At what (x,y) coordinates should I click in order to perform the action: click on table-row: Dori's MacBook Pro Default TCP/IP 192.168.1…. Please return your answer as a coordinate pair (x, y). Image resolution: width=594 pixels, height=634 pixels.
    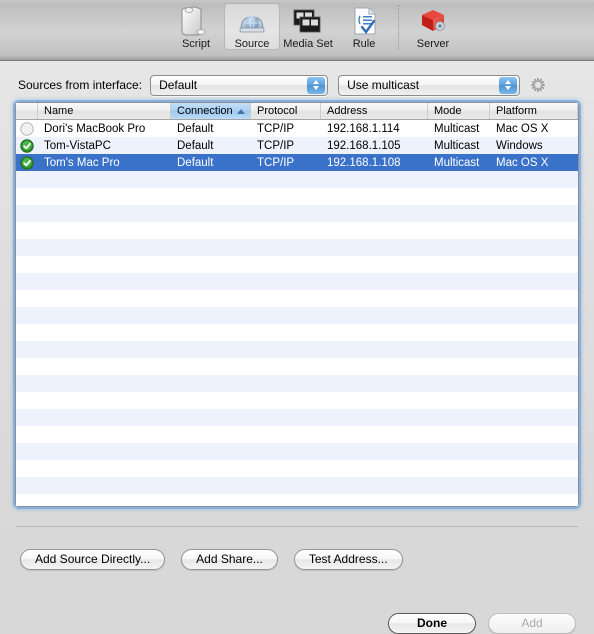
    Looking at the image, I should click on (297, 128).